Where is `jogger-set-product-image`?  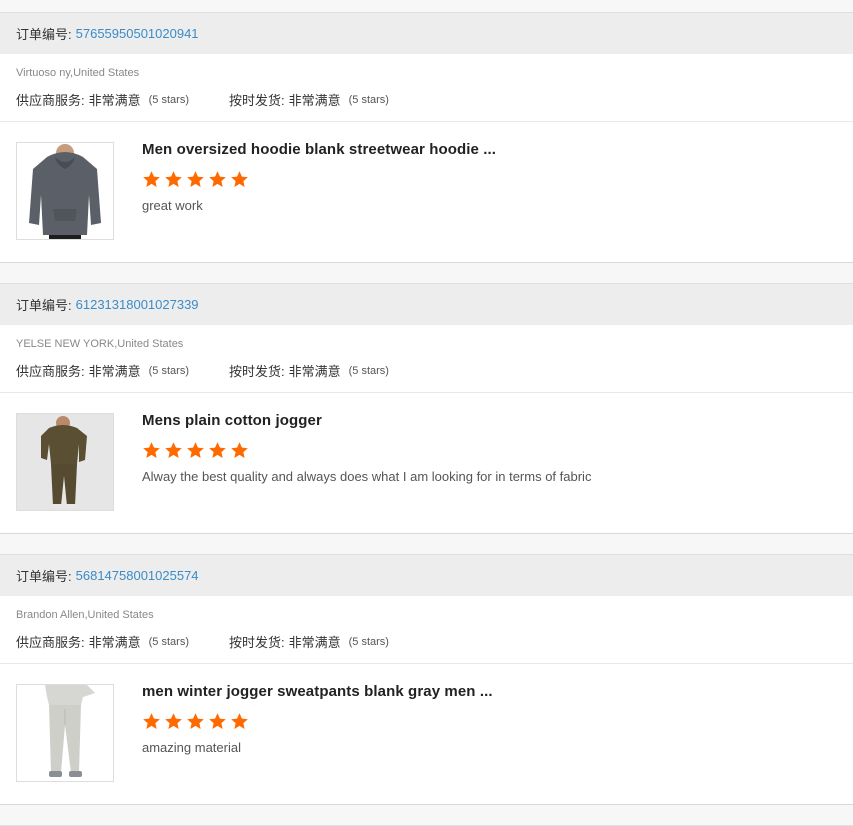 jogger-set-product-image is located at coordinates (65, 462).